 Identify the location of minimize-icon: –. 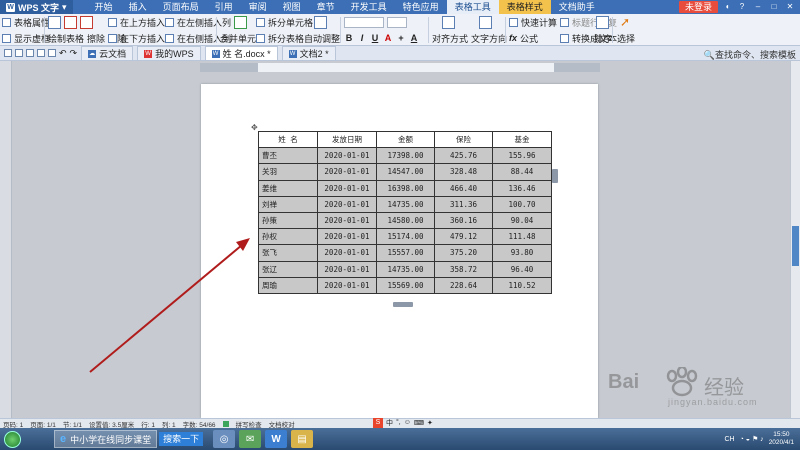
(758, 7).